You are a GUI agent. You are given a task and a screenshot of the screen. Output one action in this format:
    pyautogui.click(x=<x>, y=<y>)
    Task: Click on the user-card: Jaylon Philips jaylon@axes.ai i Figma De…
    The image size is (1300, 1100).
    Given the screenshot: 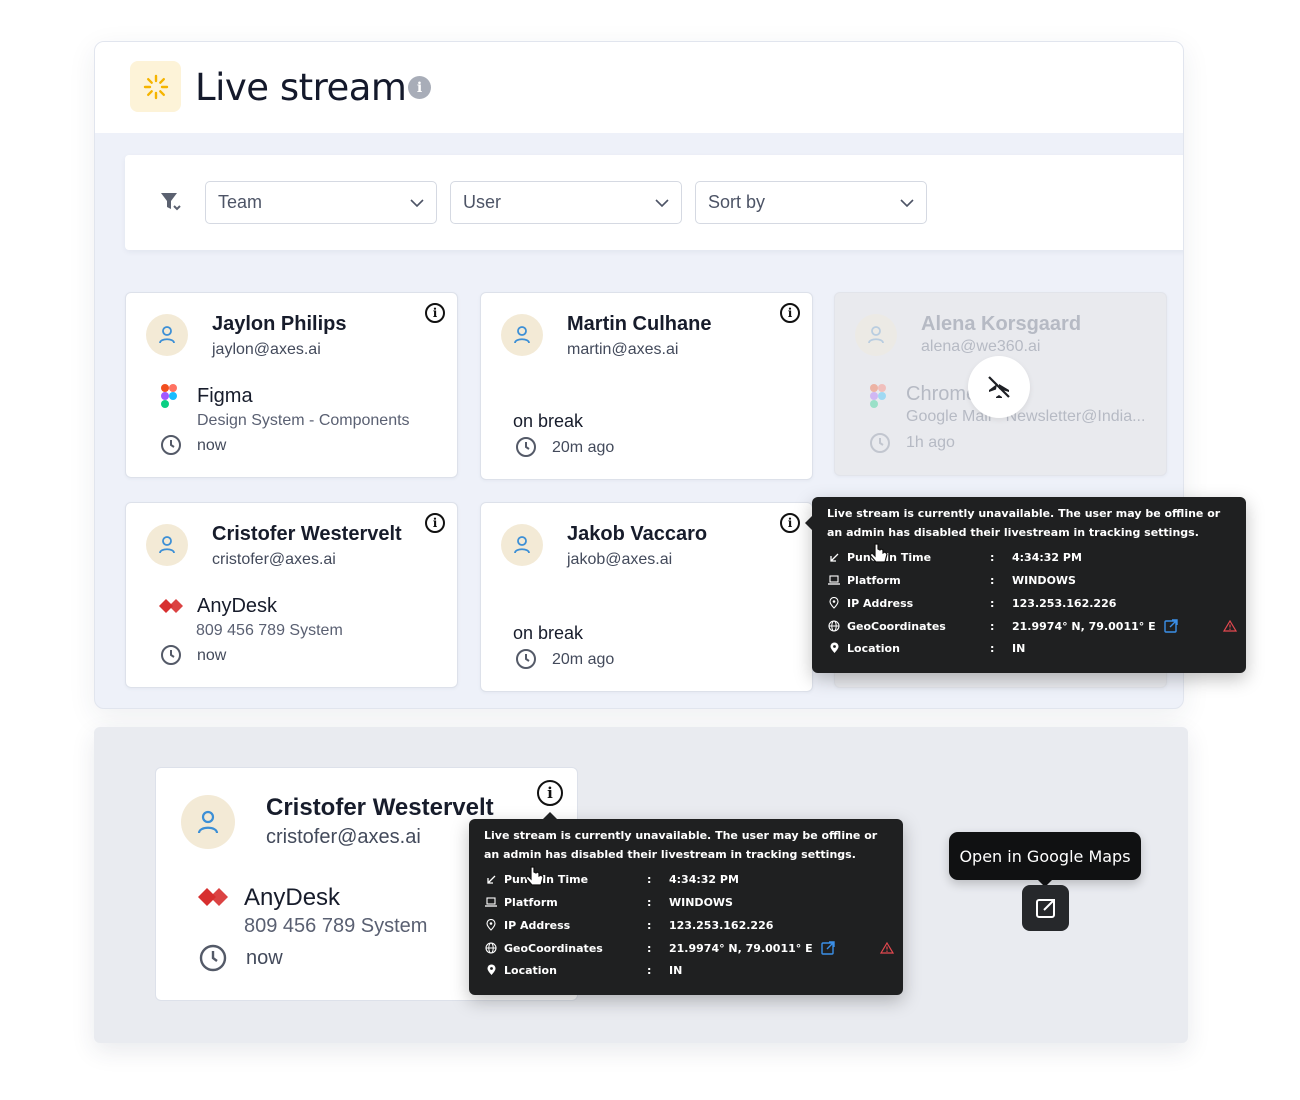 What is the action you would take?
    pyautogui.click(x=291, y=385)
    